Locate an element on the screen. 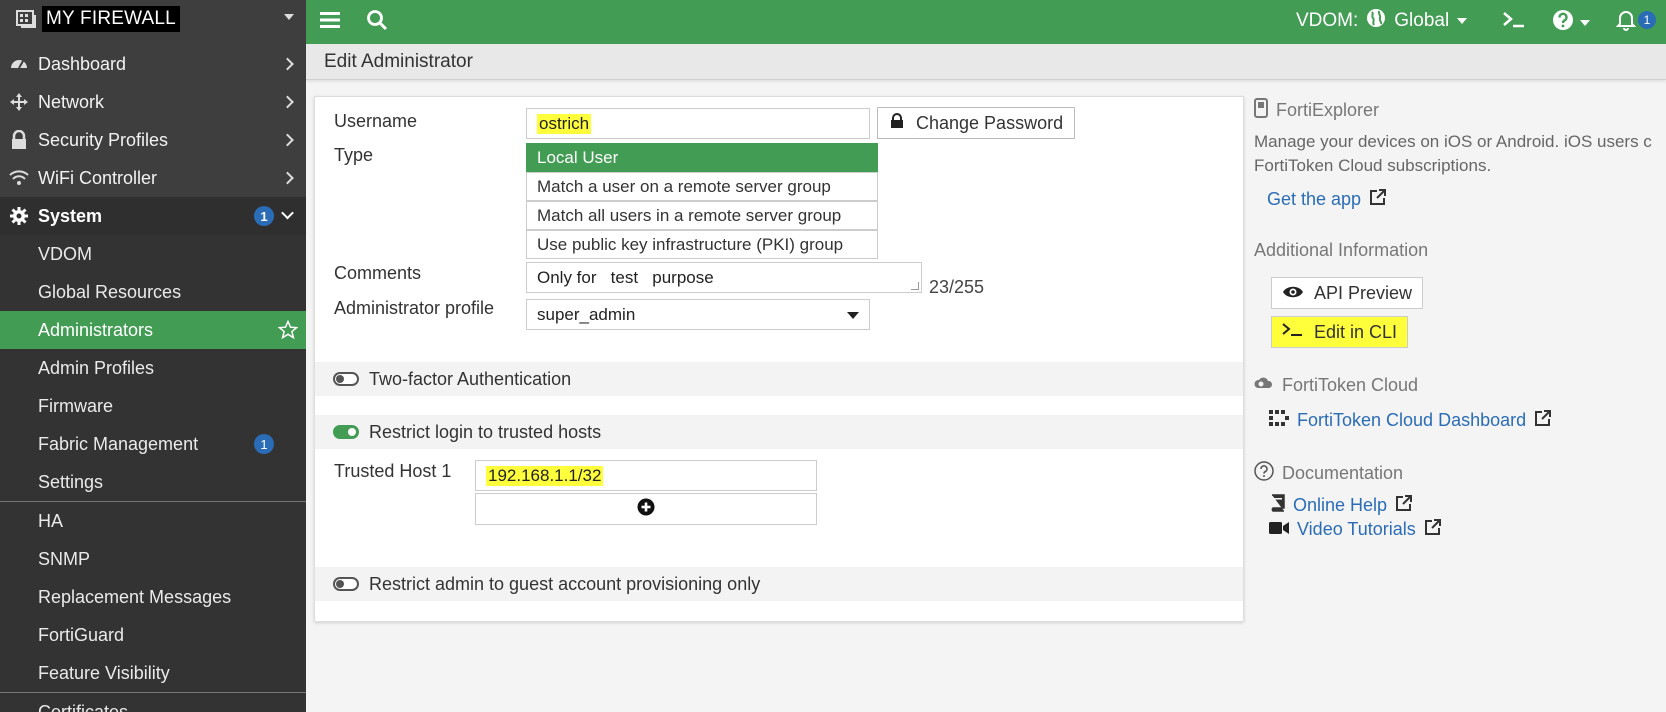  sidebar-item-settings: Settings is located at coordinates (153, 482).